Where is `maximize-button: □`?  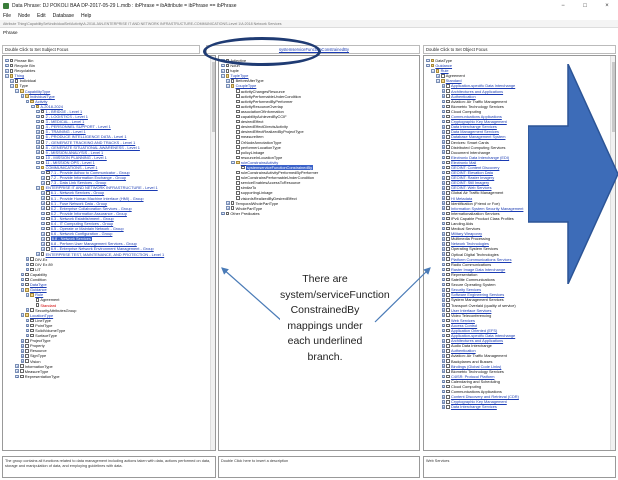
maximize-button: □ is located at coordinates (585, 5).